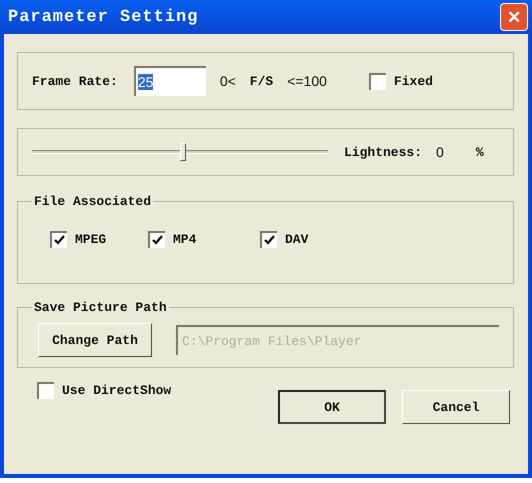 The image size is (532, 483). I want to click on slider, so click(180, 152).